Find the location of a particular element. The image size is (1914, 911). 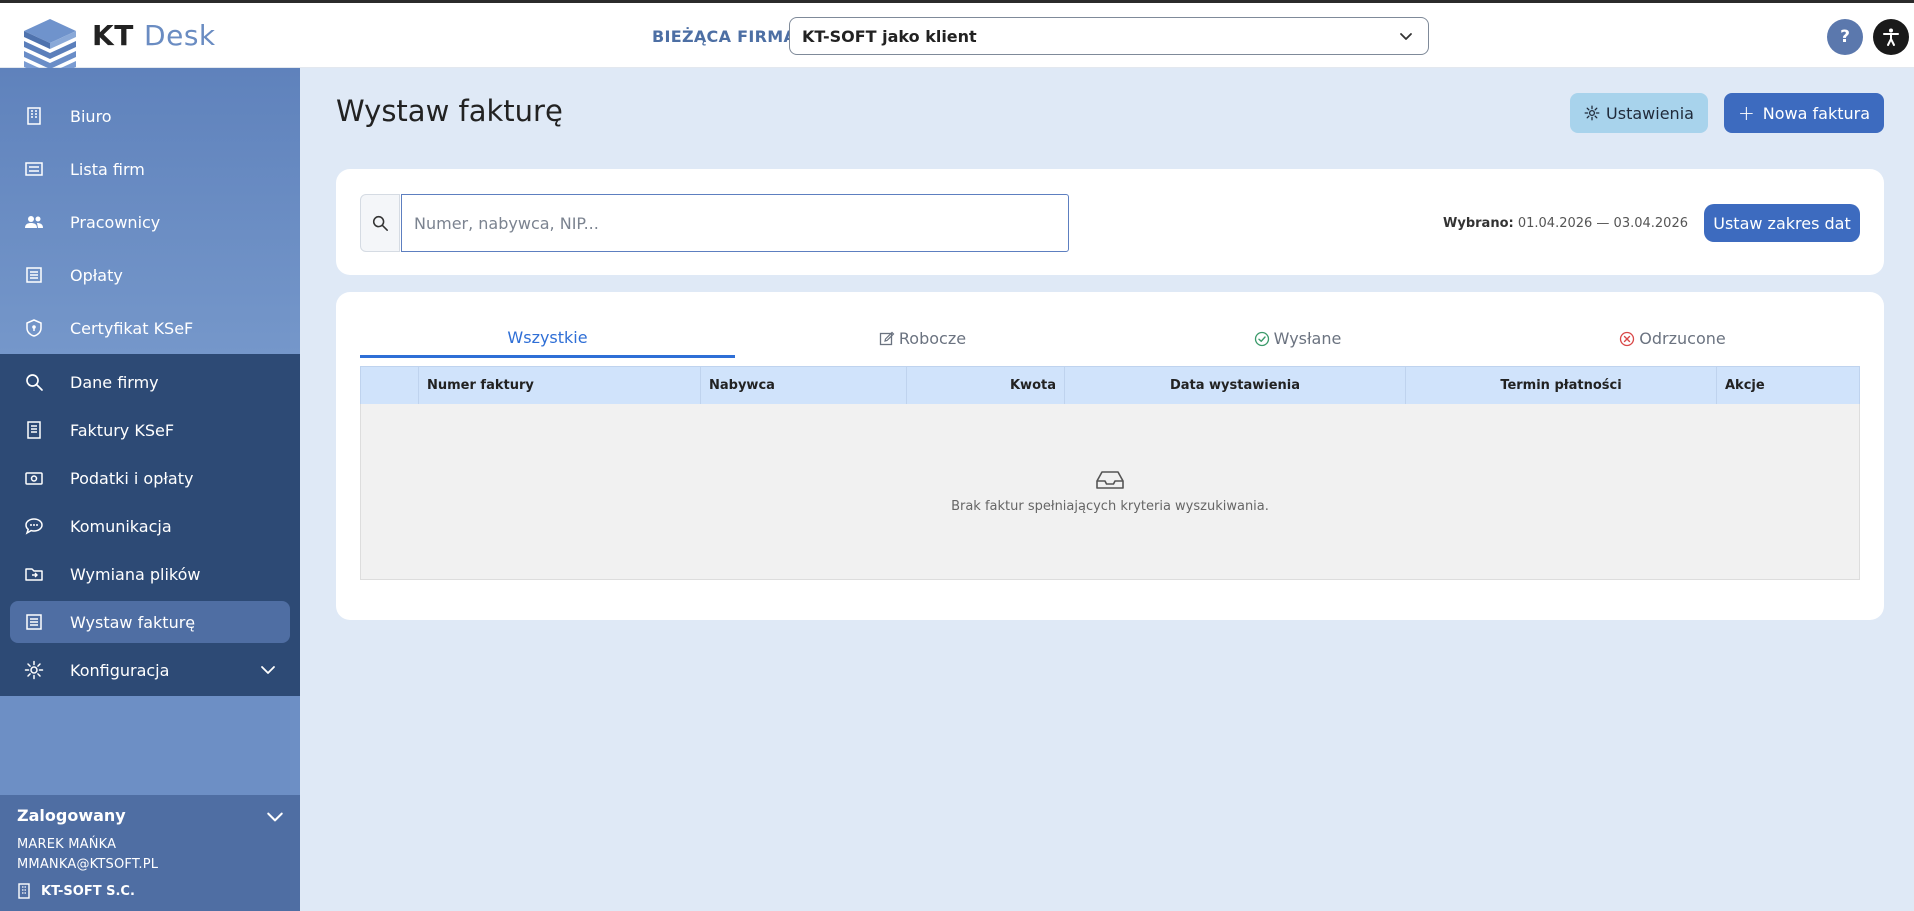

sidebar-item-konfiguracja: Konfiguracja is located at coordinates (150, 670).